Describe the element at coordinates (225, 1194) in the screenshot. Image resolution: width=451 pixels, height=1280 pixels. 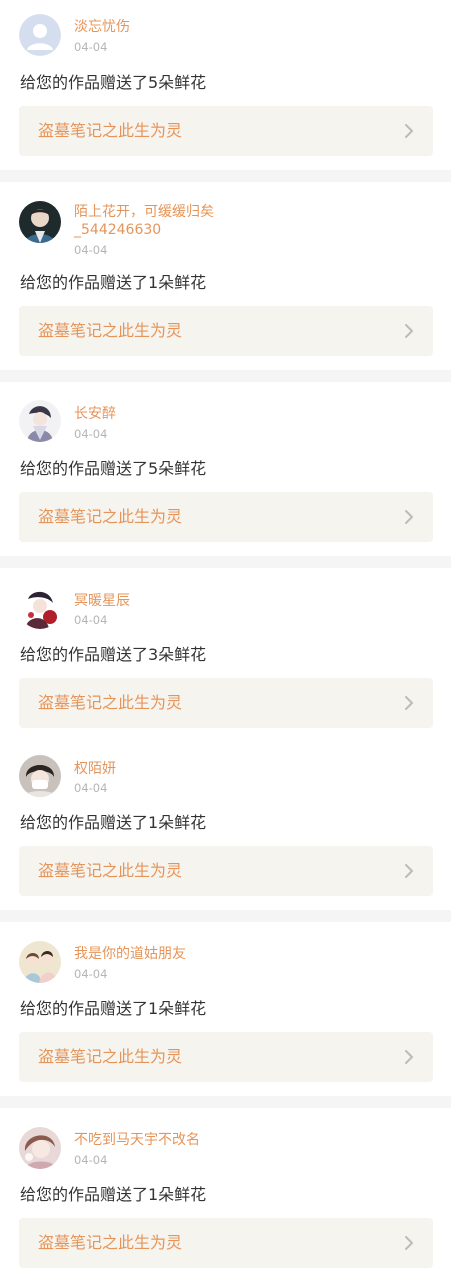
I see `notification-card: 不吃到马天宇不改名 04-04 给您的作品赠送了1朵鲜花 盗墓笔记之此生为灵` at that location.